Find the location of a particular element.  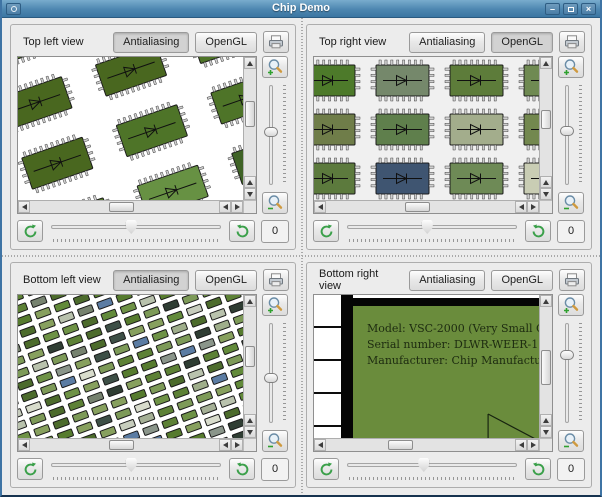

close-button: × is located at coordinates (588, 8).